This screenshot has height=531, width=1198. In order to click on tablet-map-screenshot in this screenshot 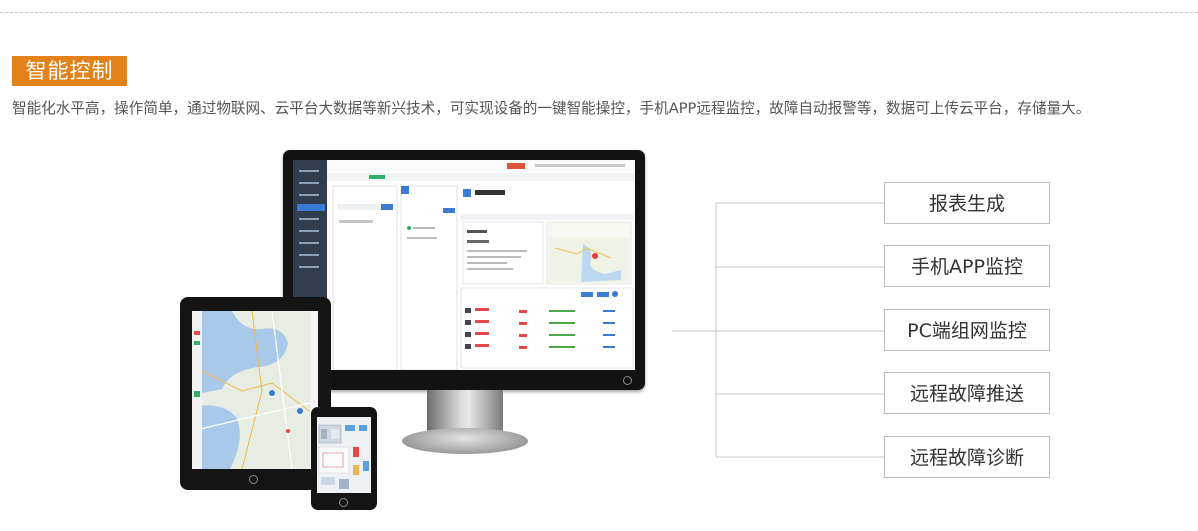, I will do `click(255, 390)`.